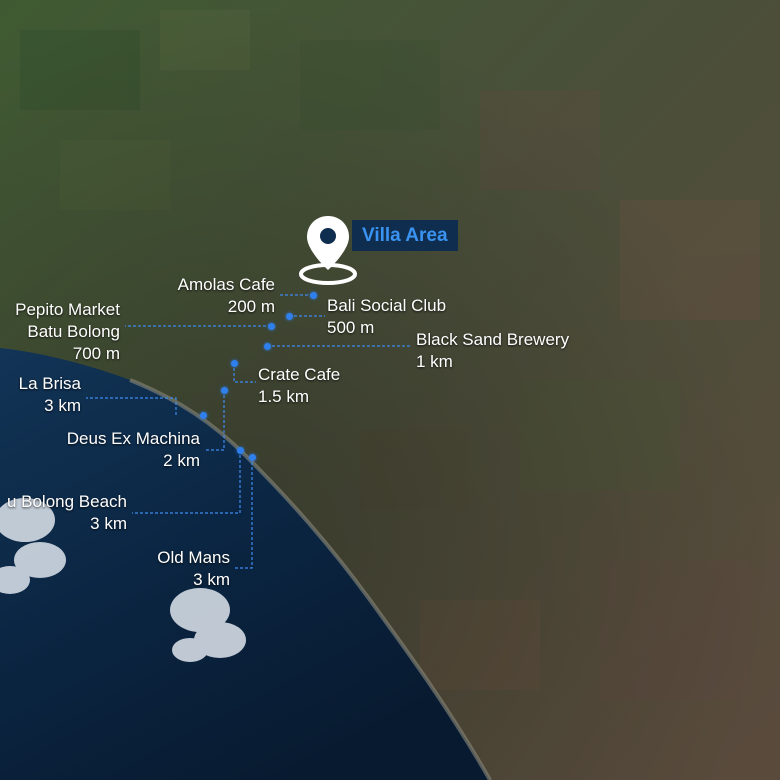  I want to click on place-label-batu-bolong-beach: u Bolong Beach 3 km, so click(67, 513).